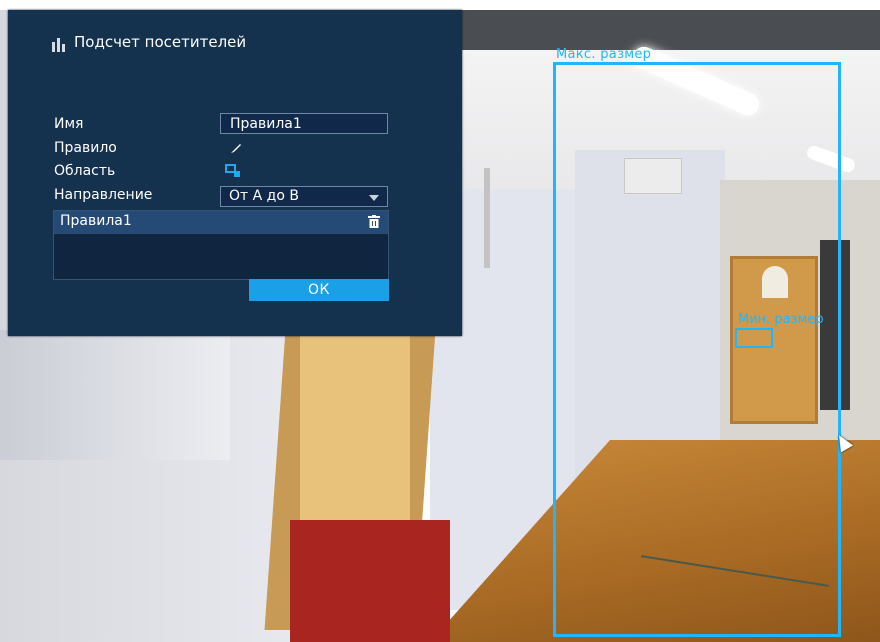  Describe the element at coordinates (60, 45) in the screenshot. I see `visitor-counter-icon` at that location.